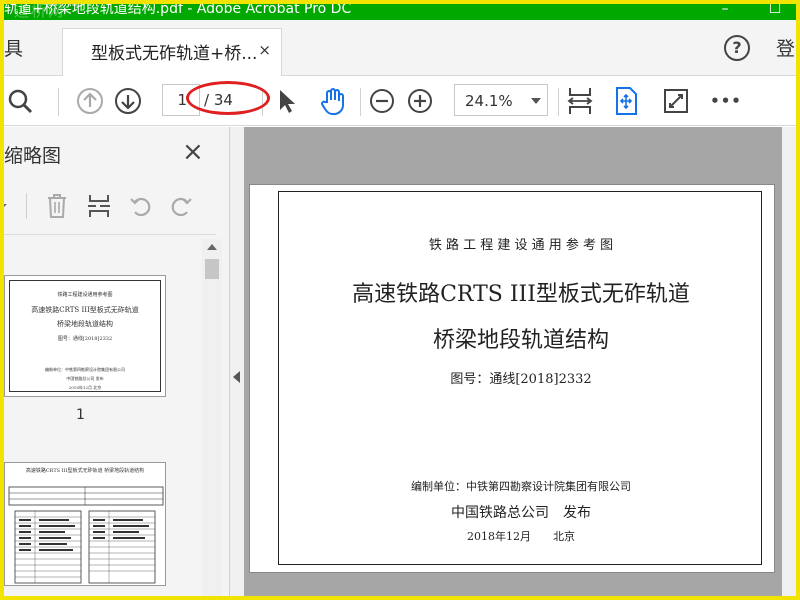 This screenshot has height=600, width=800. What do you see at coordinates (333, 101) in the screenshot?
I see `hand-tool-icon` at bounding box center [333, 101].